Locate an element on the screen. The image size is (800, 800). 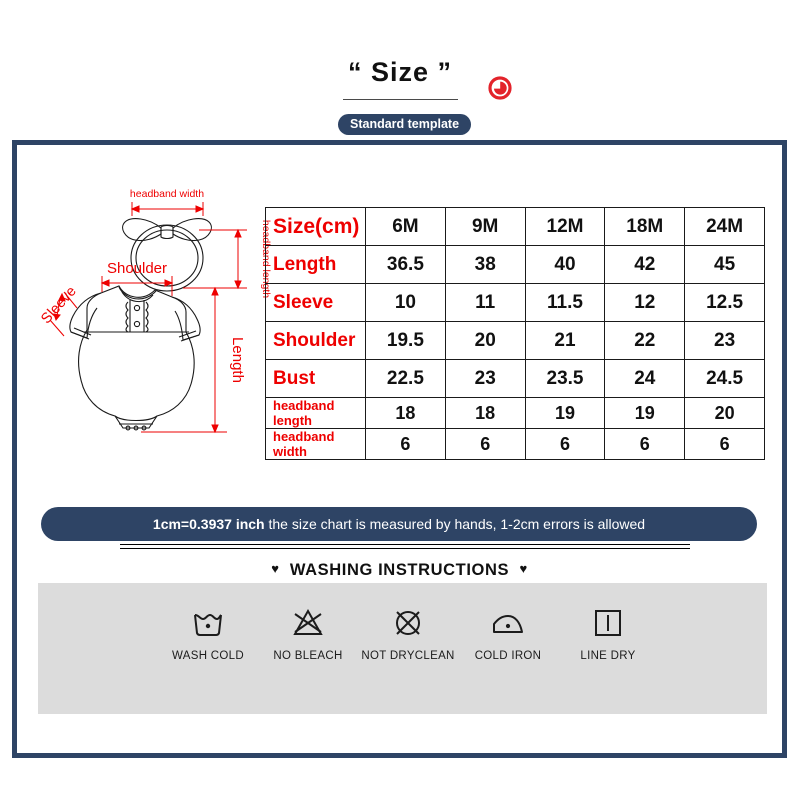
cell-shoulder-24m: 23 is located at coordinates (724, 340).